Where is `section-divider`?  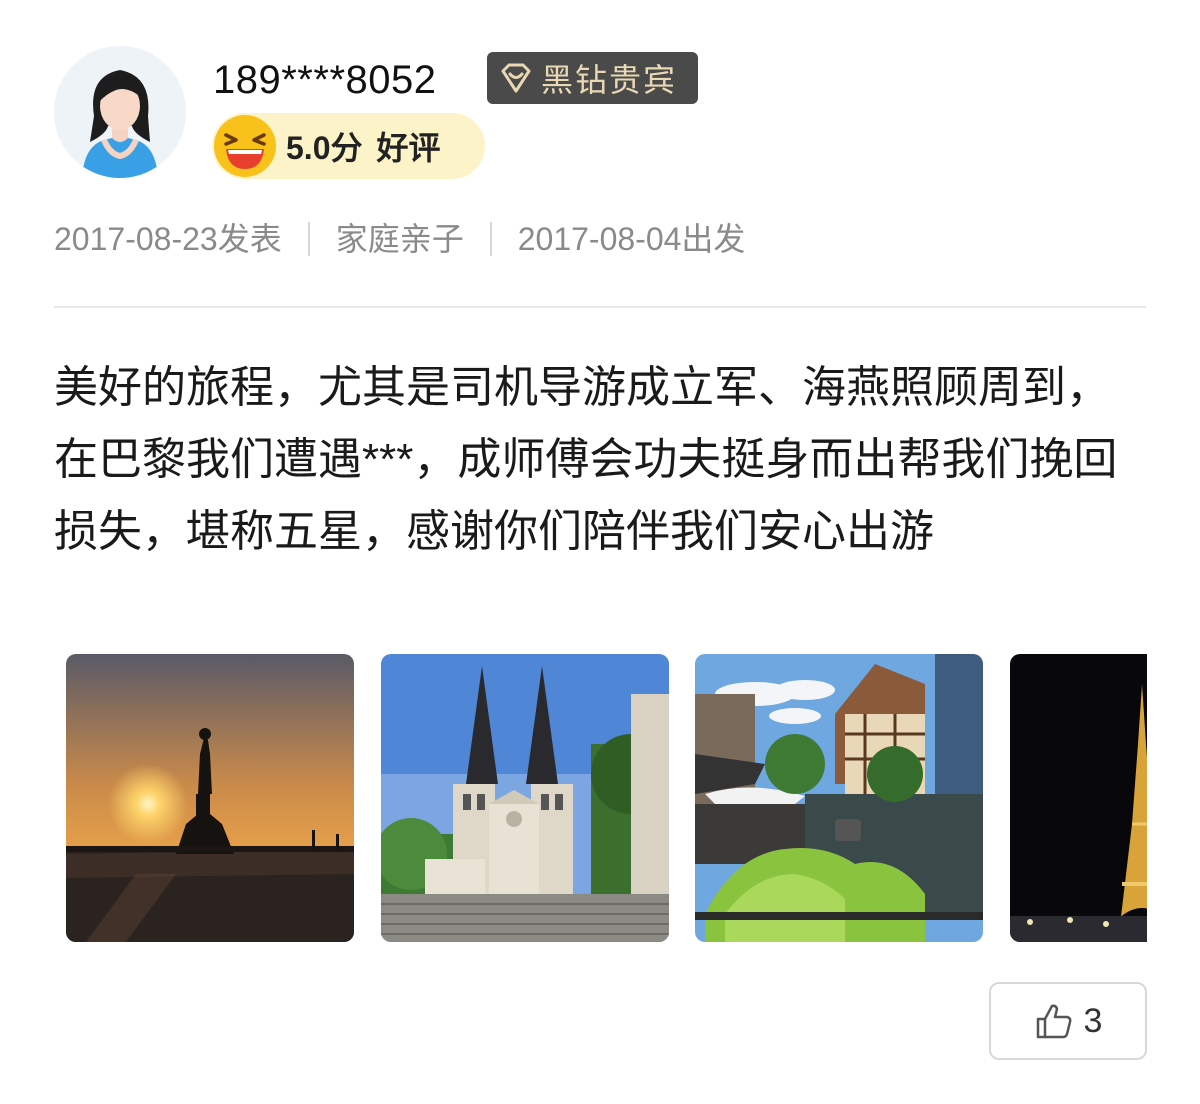
section-divider is located at coordinates (600, 307).